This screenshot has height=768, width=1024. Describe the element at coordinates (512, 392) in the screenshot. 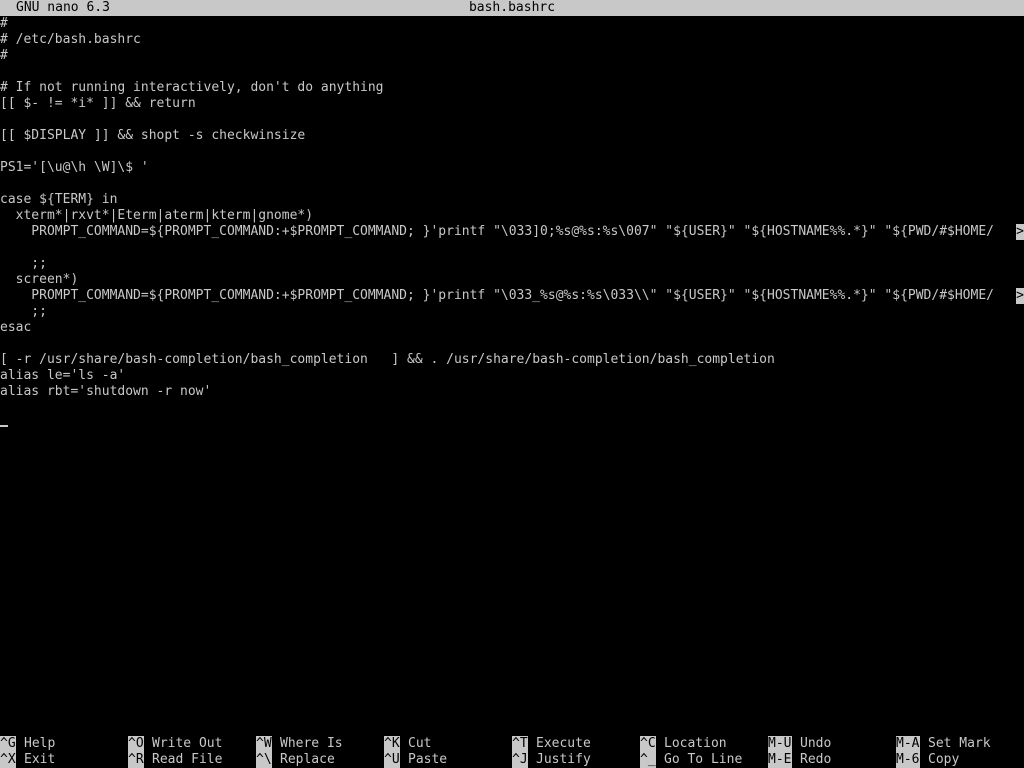

I see `editor-line: alias rbt='shutdown -r now'` at that location.